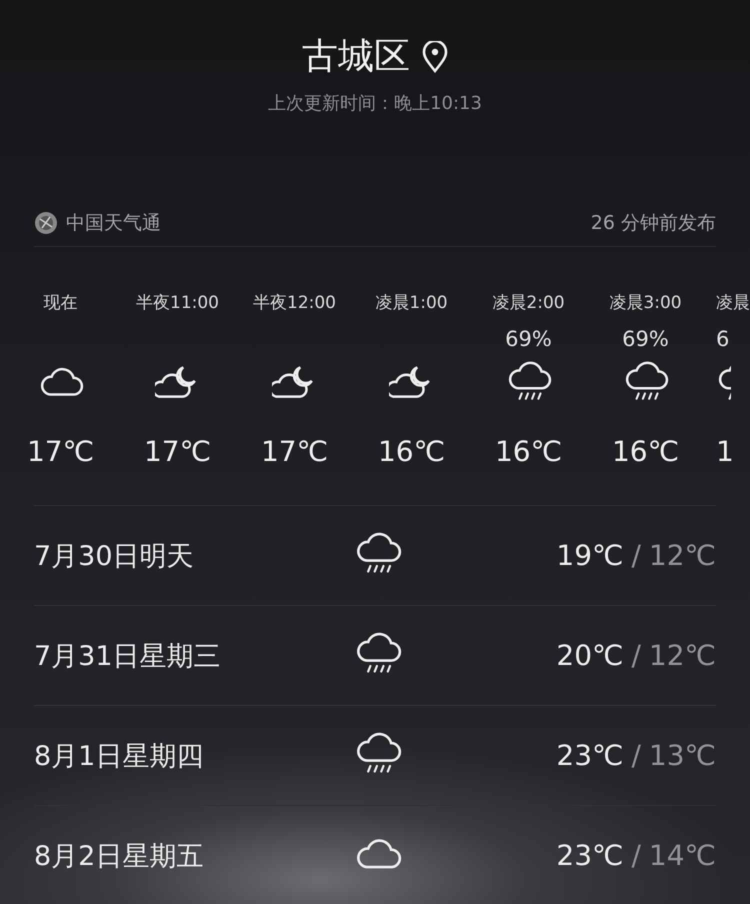 This screenshot has height=904, width=750. Describe the element at coordinates (528, 303) in the screenshot. I see `hour-label: 凌晨2:00` at that location.